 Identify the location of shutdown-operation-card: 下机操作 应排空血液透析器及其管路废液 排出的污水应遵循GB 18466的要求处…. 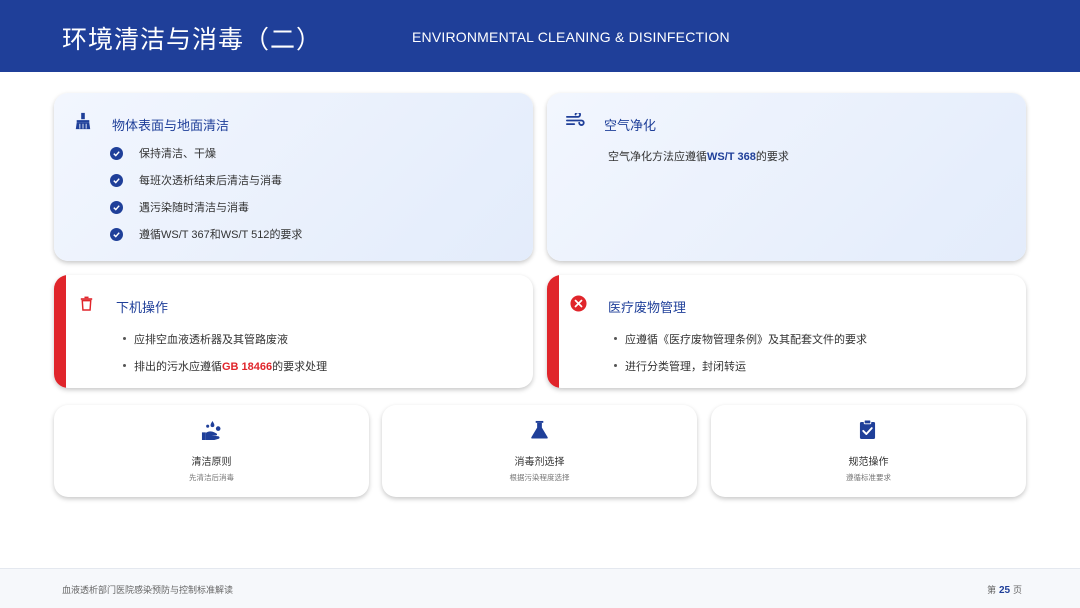
(293, 331).